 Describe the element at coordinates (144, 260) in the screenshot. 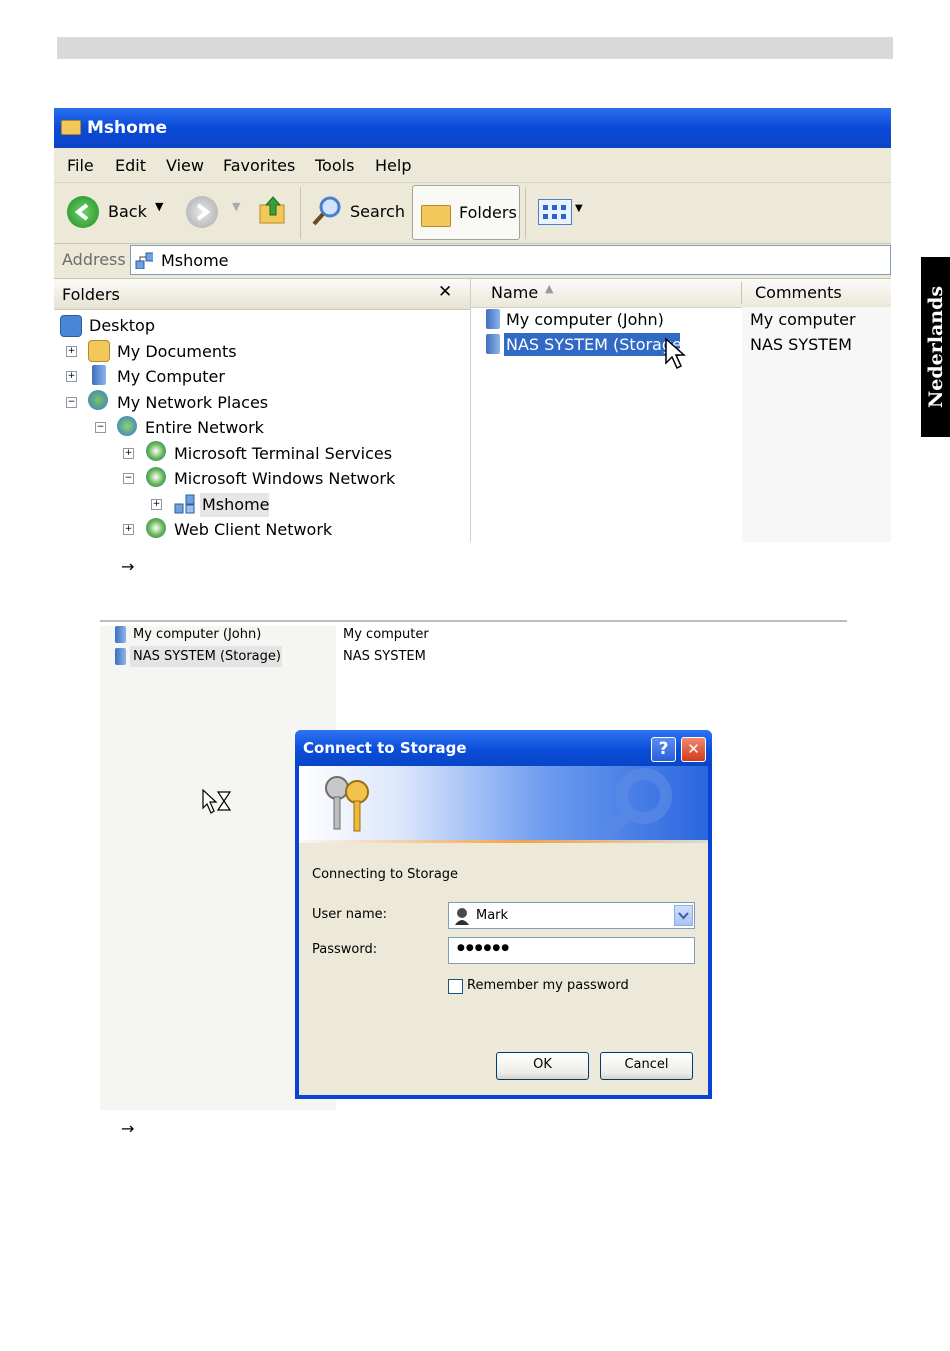

I see `network-computer-icon` at that location.